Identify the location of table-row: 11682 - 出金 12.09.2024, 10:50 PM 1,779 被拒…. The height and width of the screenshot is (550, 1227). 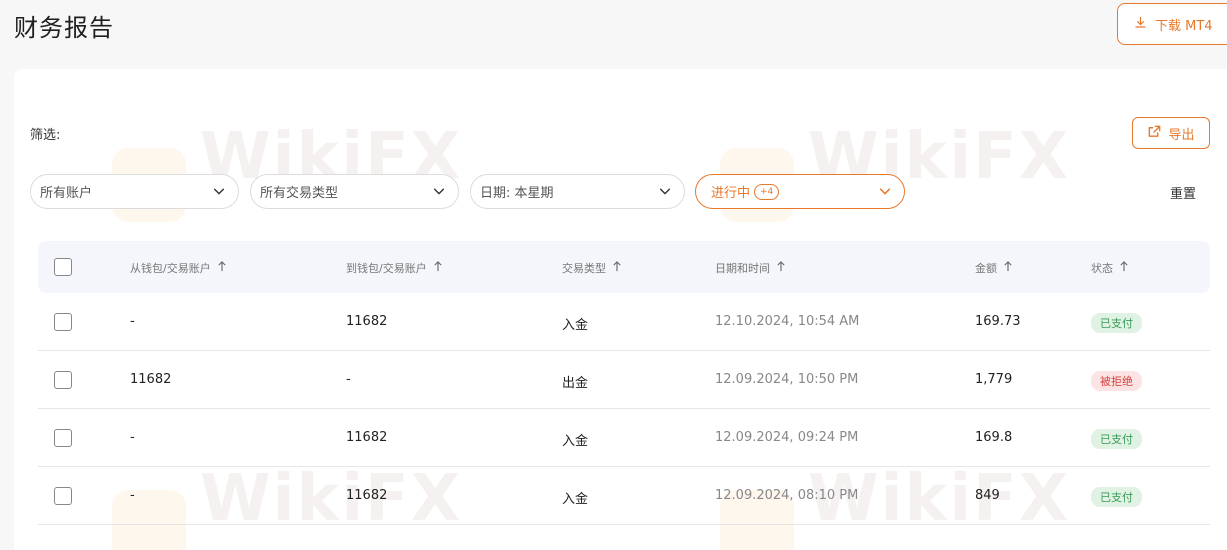
(624, 380).